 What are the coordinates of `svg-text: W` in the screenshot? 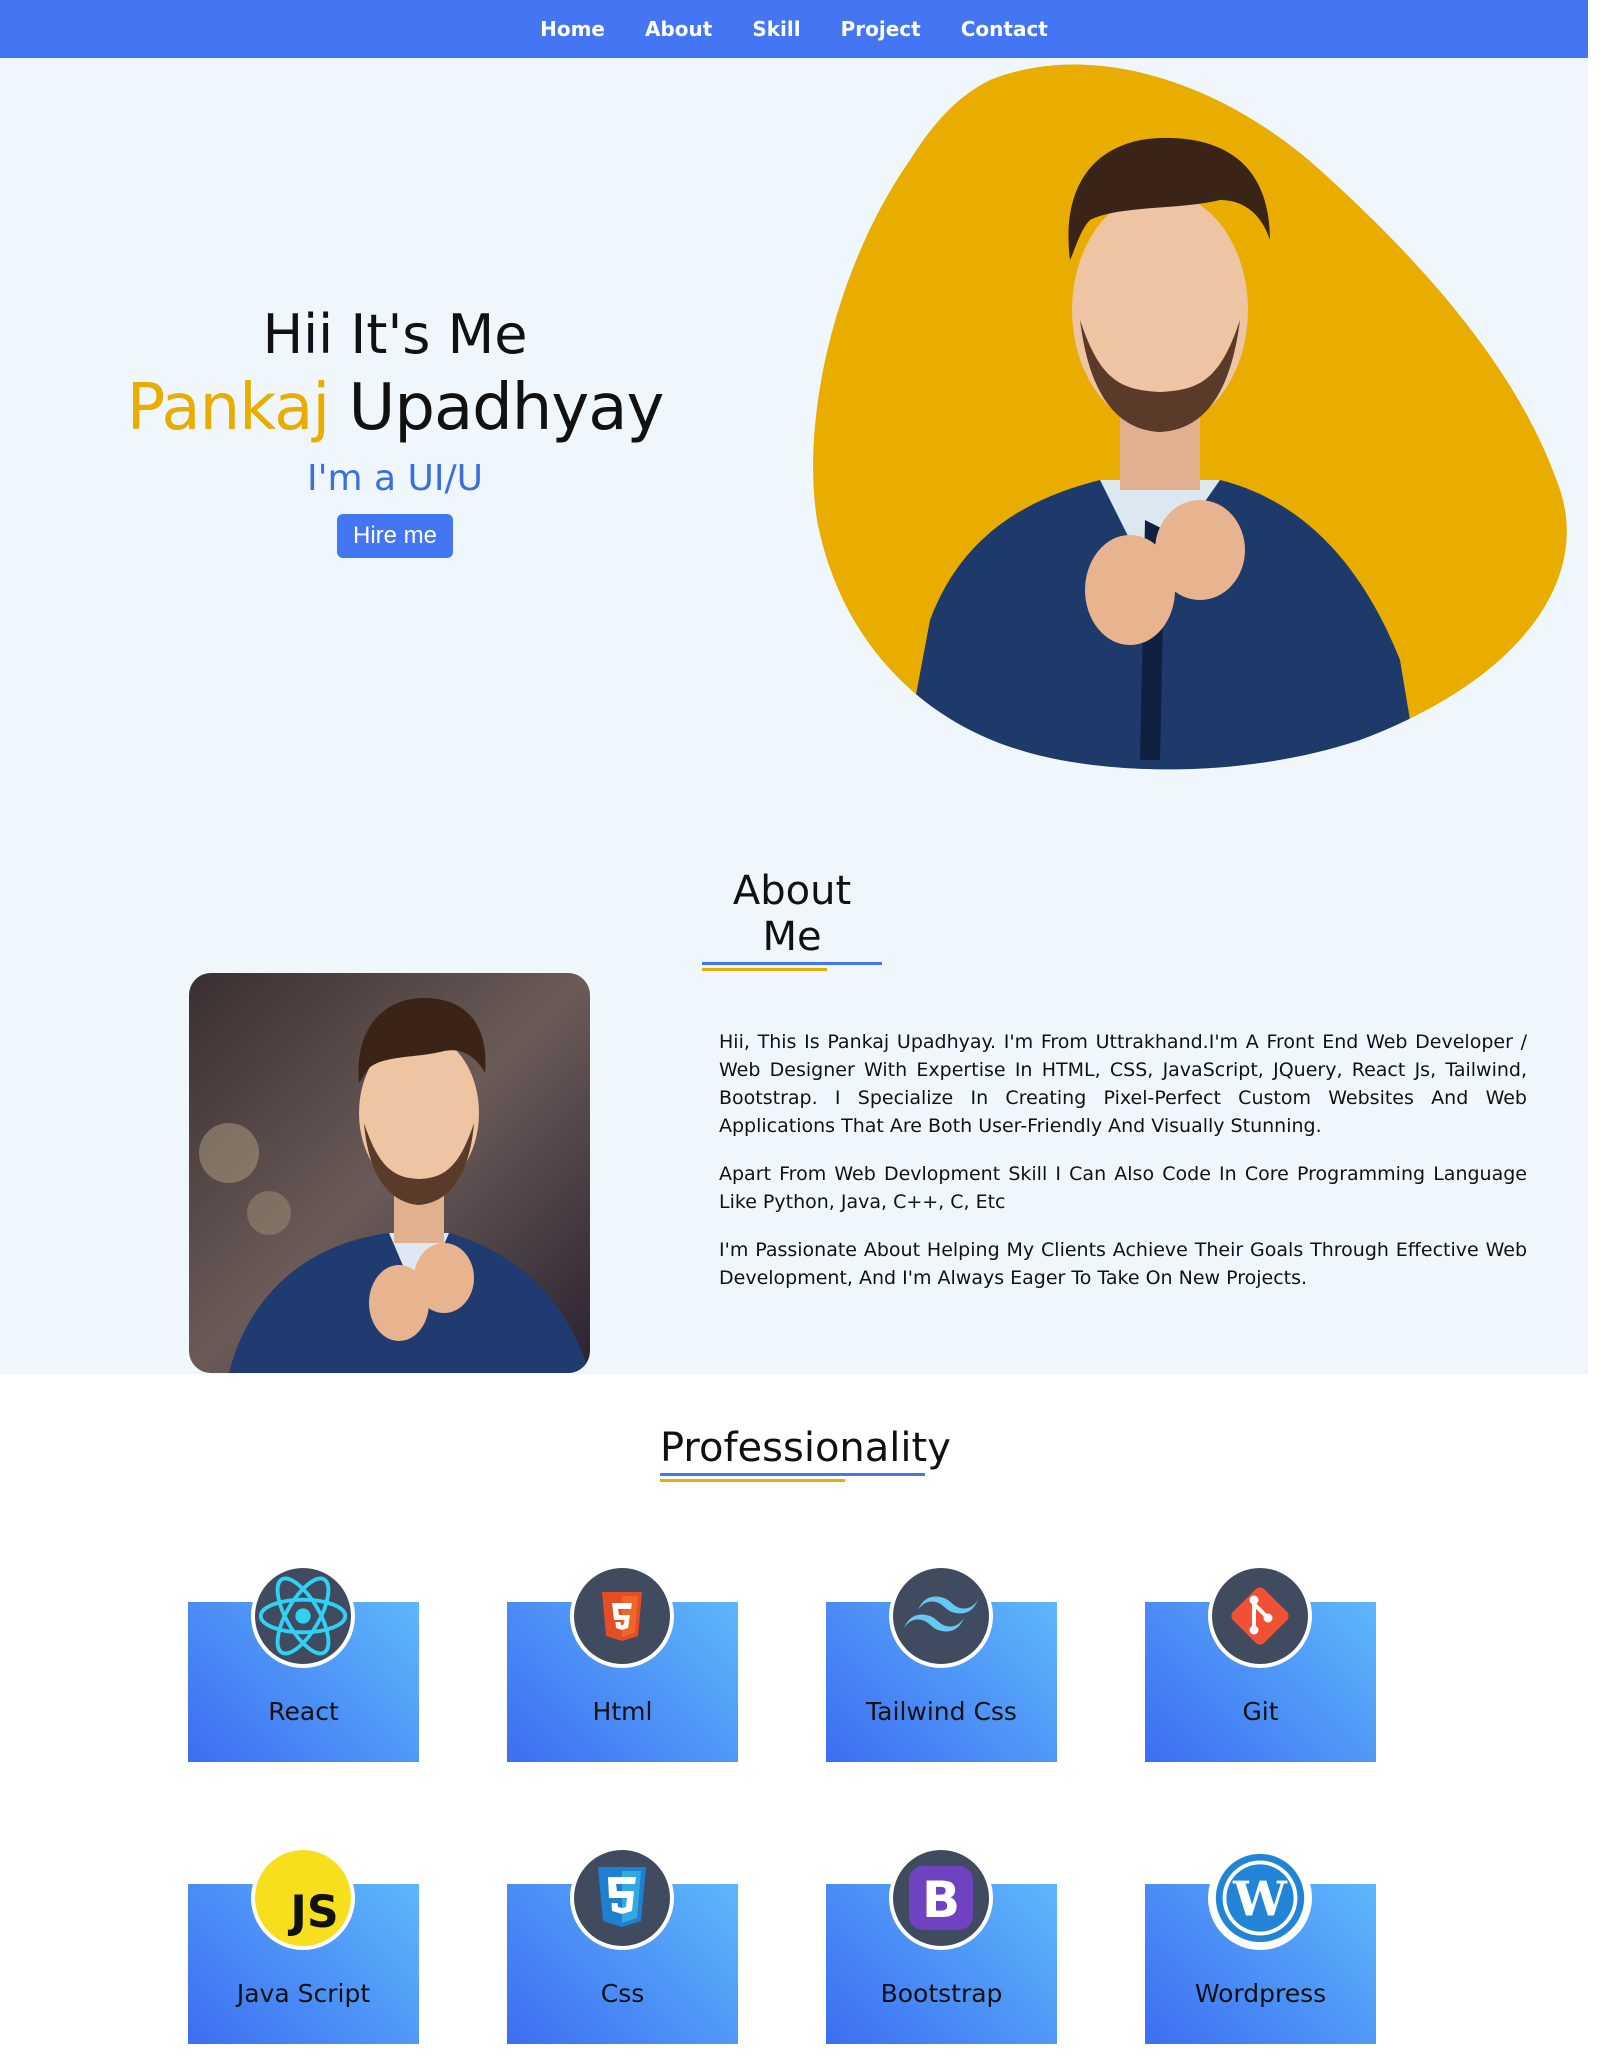 It's located at (1260, 1899).